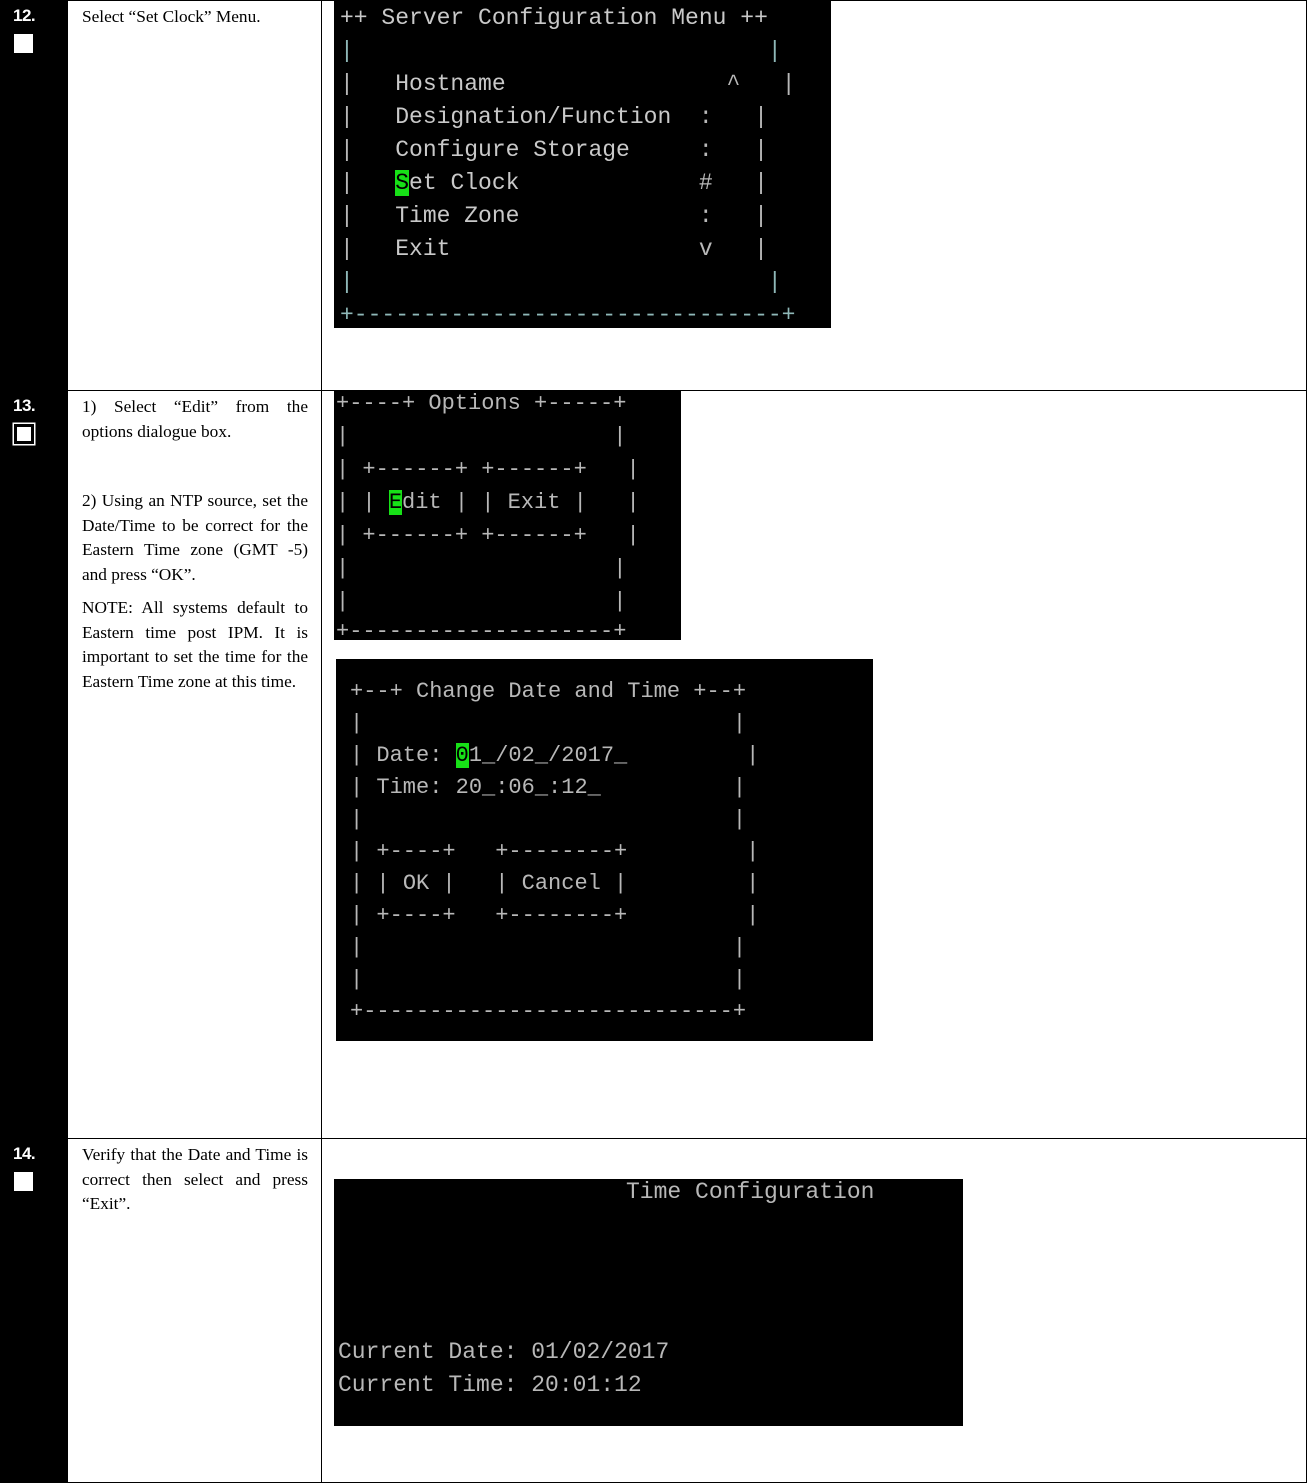 This screenshot has width=1307, height=1483. What do you see at coordinates (561, 883) in the screenshot?
I see `cancel-button: Cancel` at bounding box center [561, 883].